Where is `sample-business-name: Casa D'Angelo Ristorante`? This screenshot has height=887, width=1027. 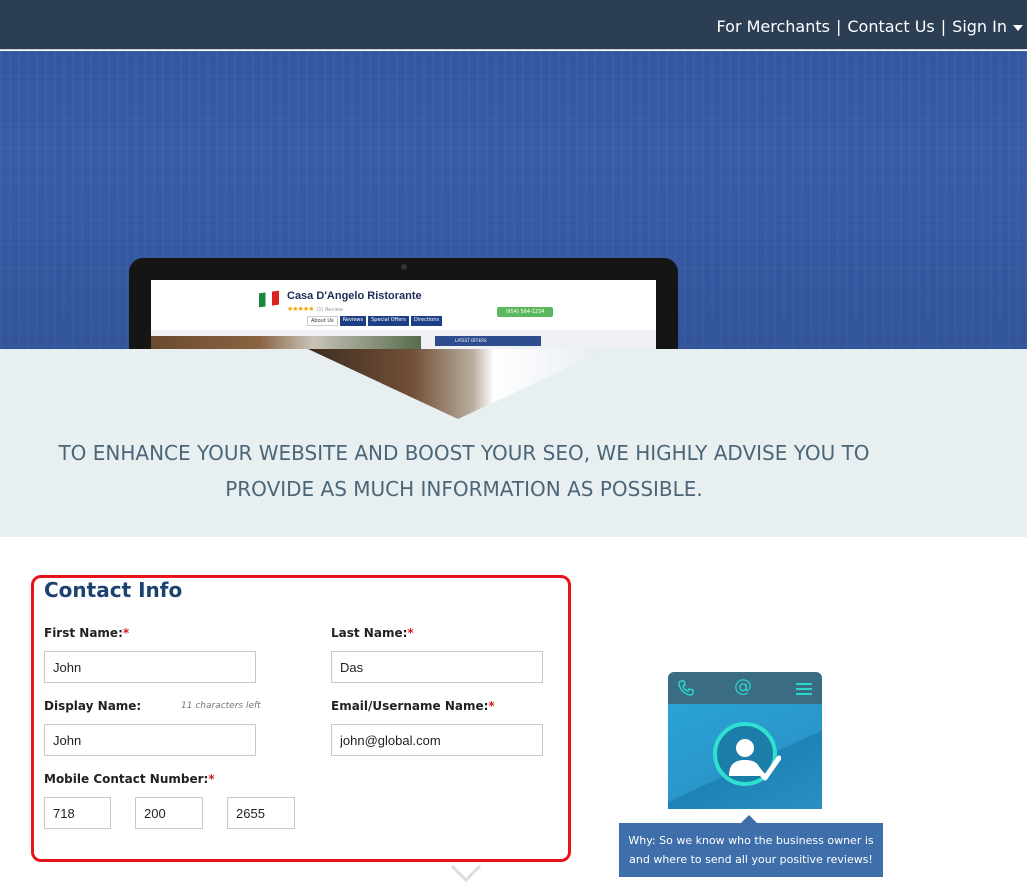
sample-business-name: Casa D'Angelo Ristorante is located at coordinates (354, 296).